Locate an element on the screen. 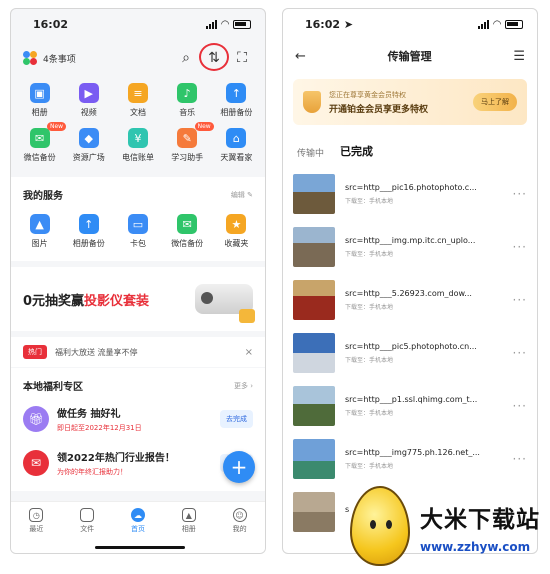 This screenshot has width=550, height=574. menu-icon: ☰ is located at coordinates (519, 56).